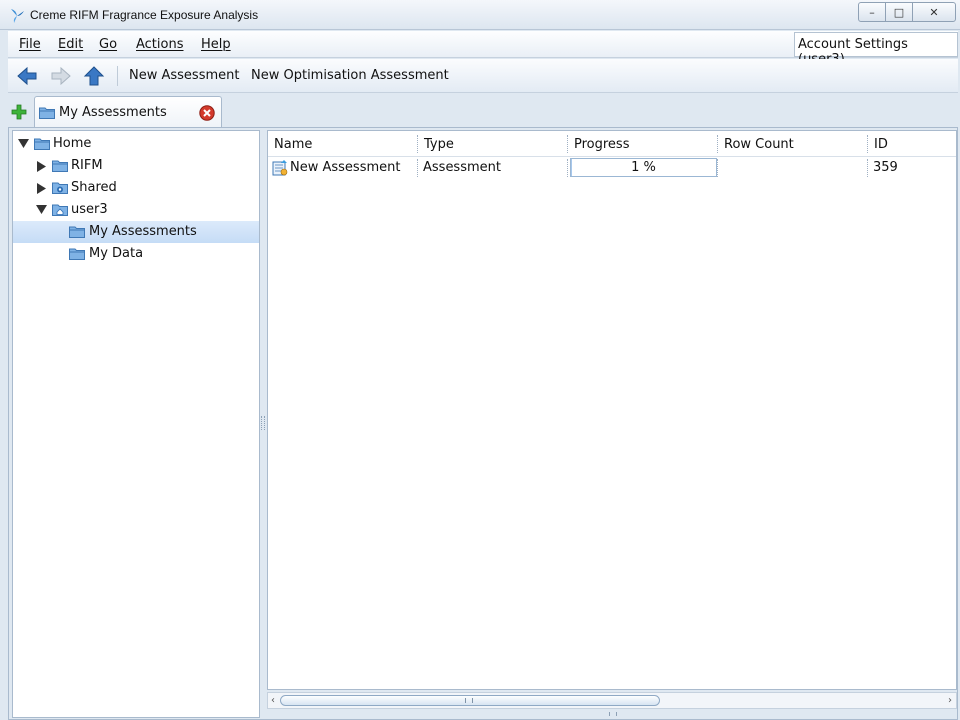 Image resolution: width=960 pixels, height=720 pixels. What do you see at coordinates (216, 44) in the screenshot?
I see `menu-help: Help` at bounding box center [216, 44].